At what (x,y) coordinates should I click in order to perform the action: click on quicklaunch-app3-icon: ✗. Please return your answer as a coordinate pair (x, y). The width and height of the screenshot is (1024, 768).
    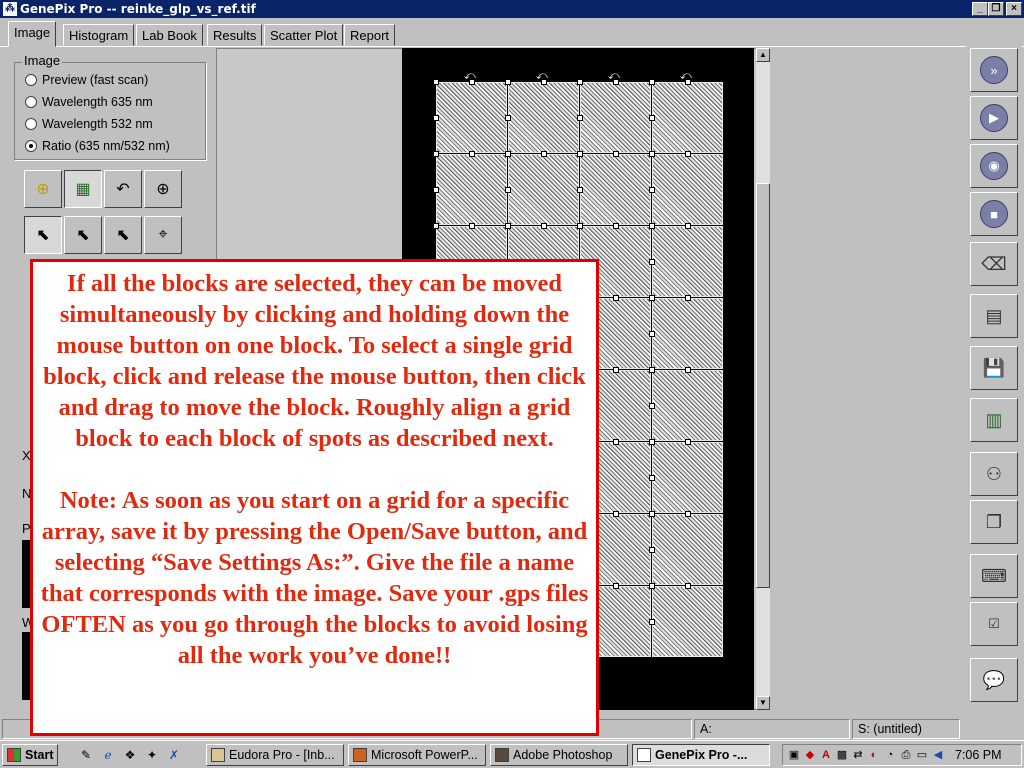
    Looking at the image, I should click on (174, 755).